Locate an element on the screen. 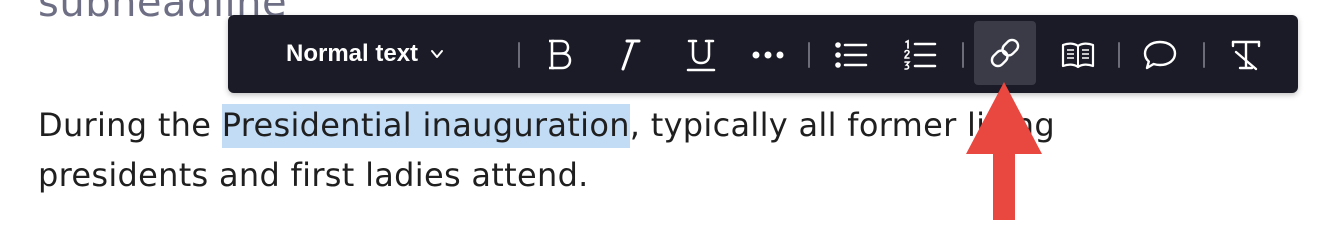  selected-text: Presidential inauguration is located at coordinates (425, 126).